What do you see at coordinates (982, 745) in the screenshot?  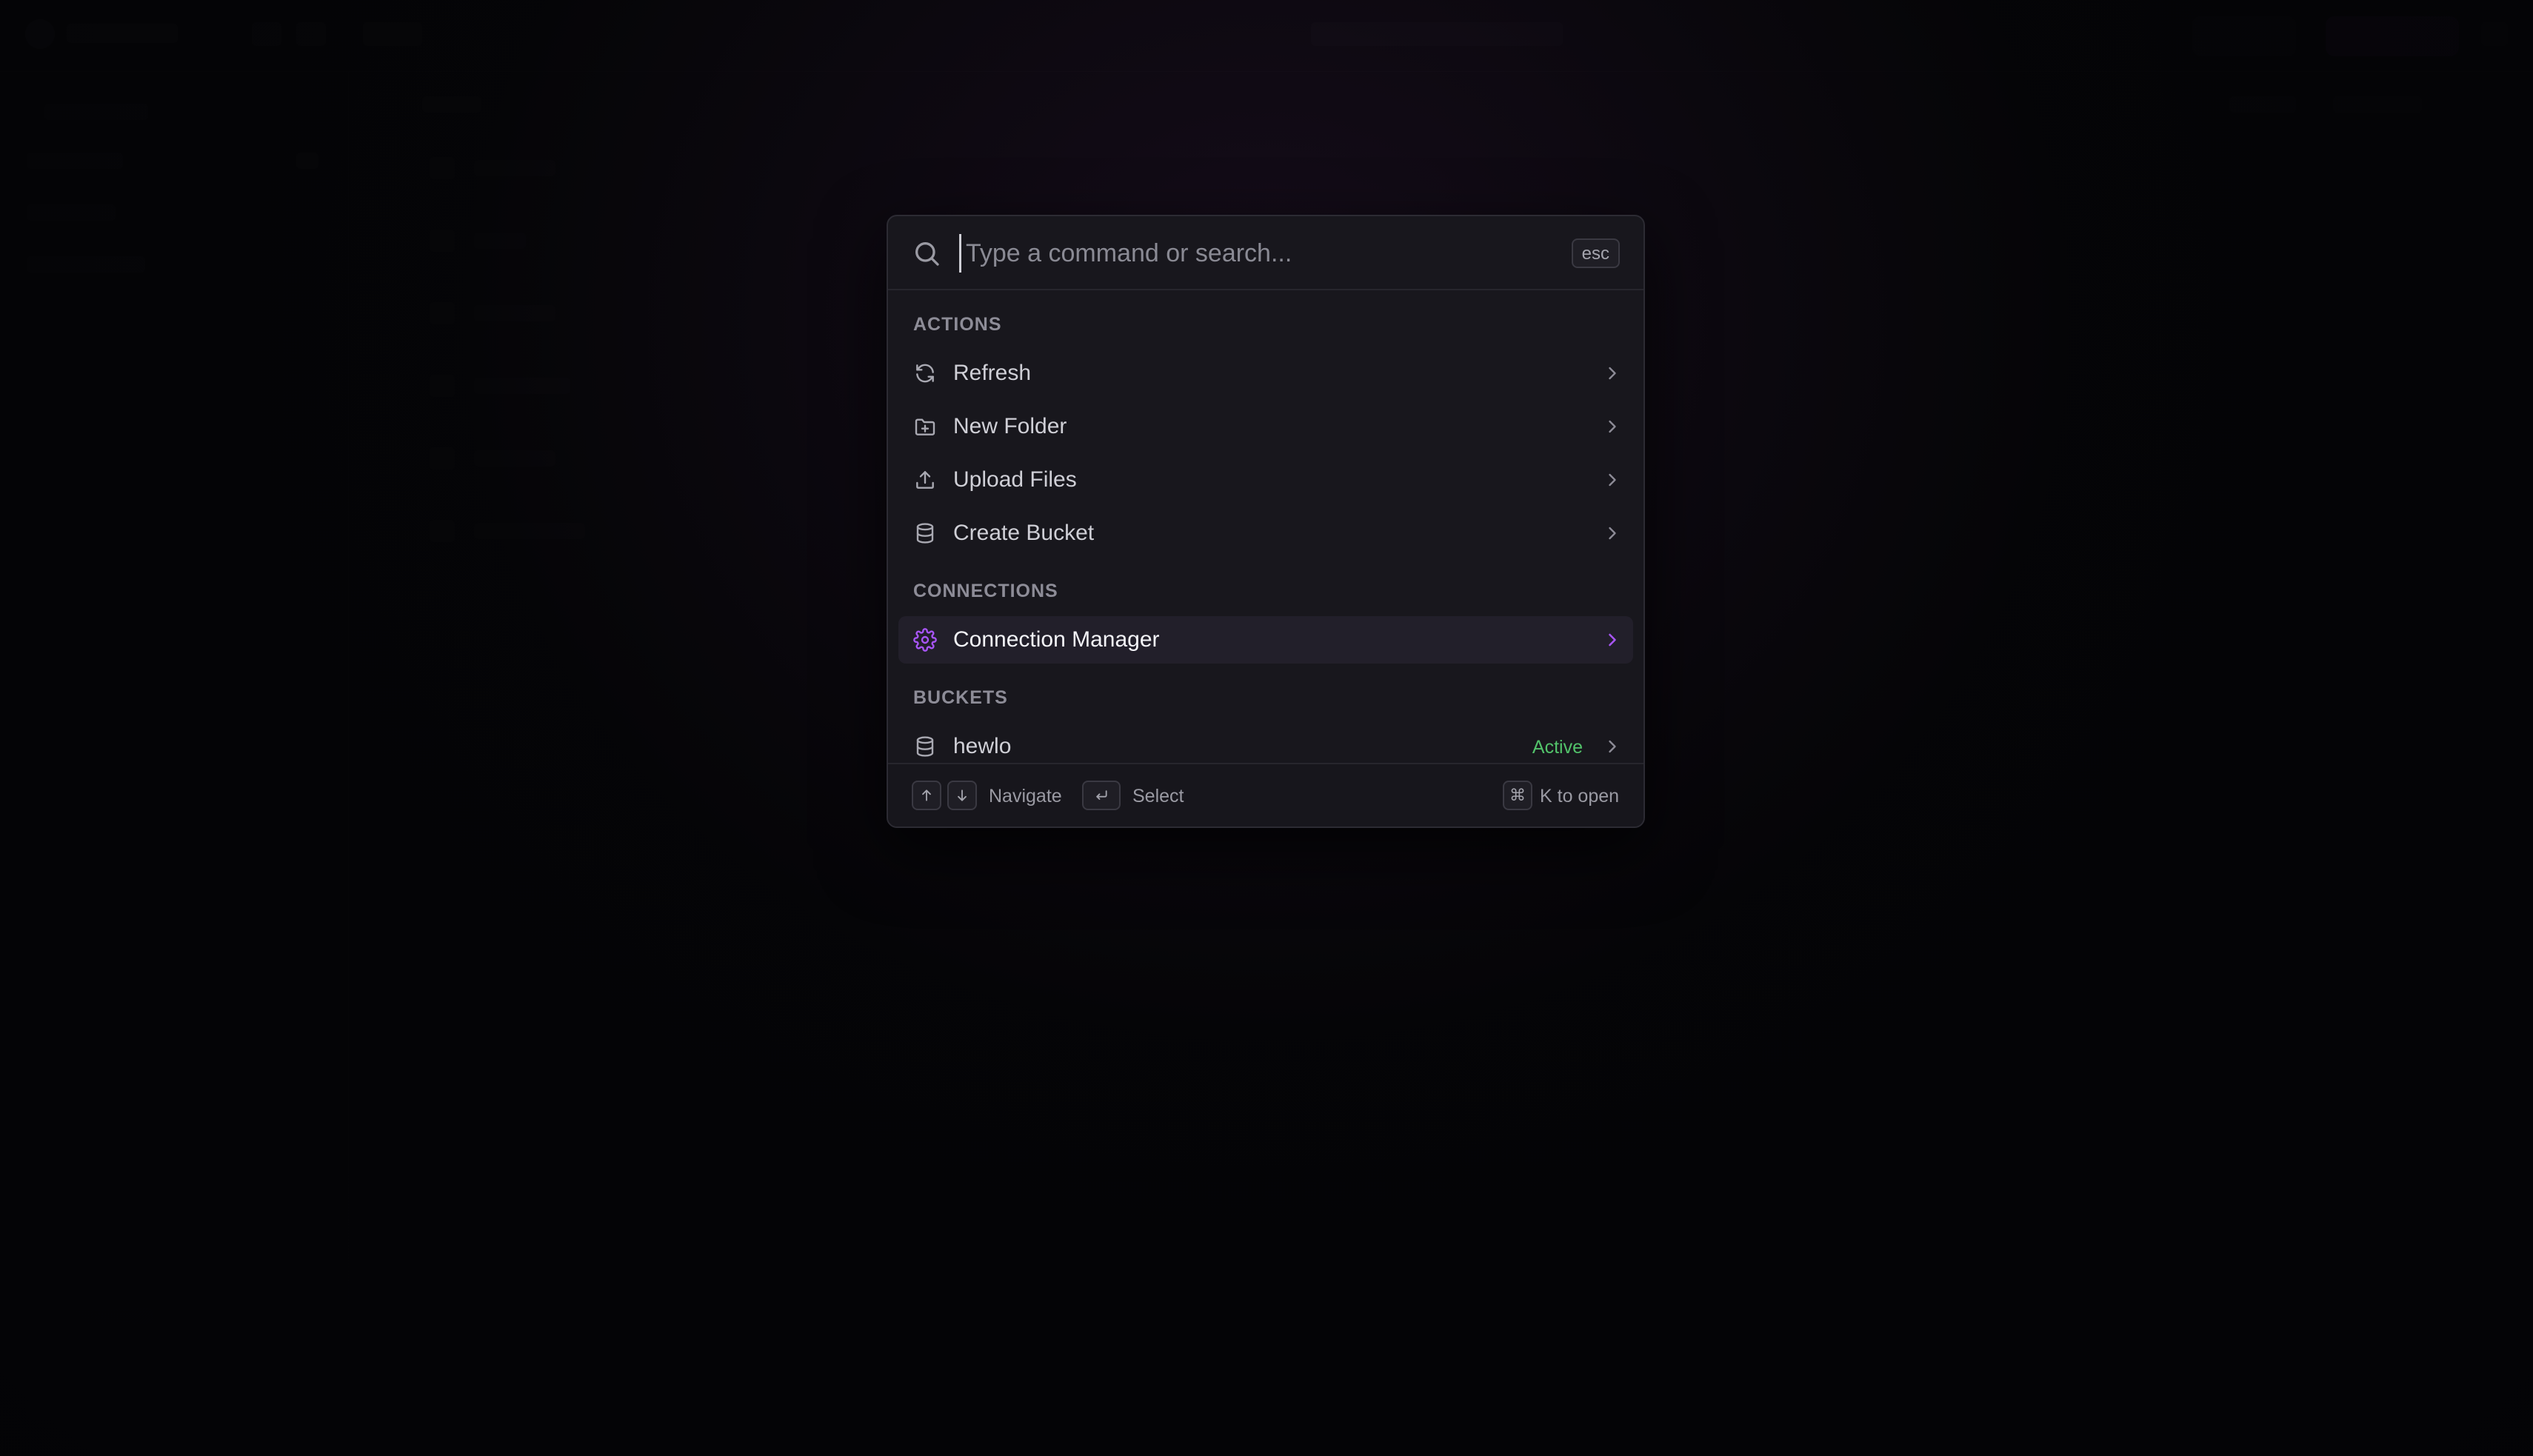 I see `command-item-label: hewlo` at bounding box center [982, 745].